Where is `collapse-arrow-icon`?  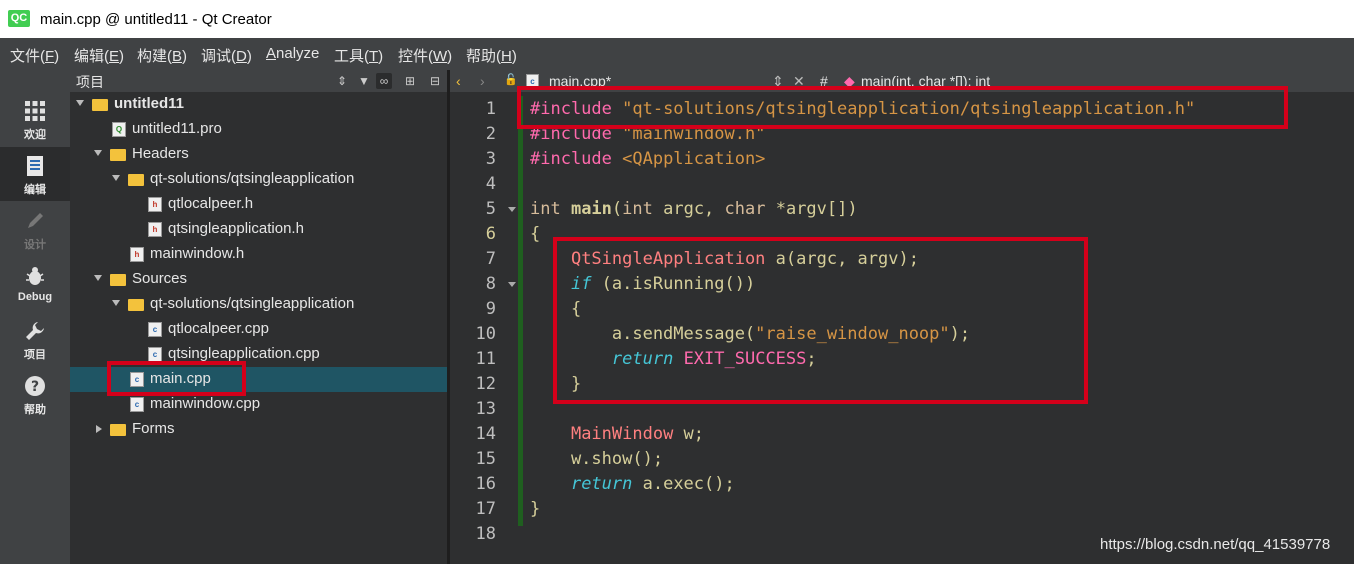
collapse-arrow-icon is located at coordinates (99, 429).